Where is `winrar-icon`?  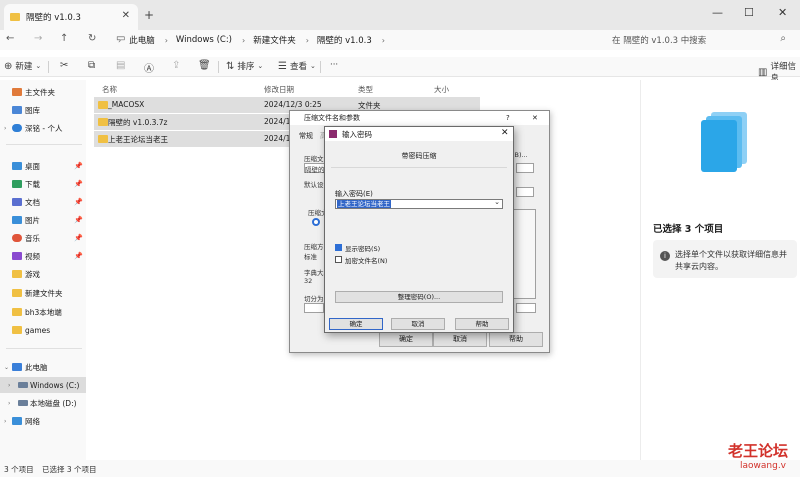
winrar-icon is located at coordinates (333, 134).